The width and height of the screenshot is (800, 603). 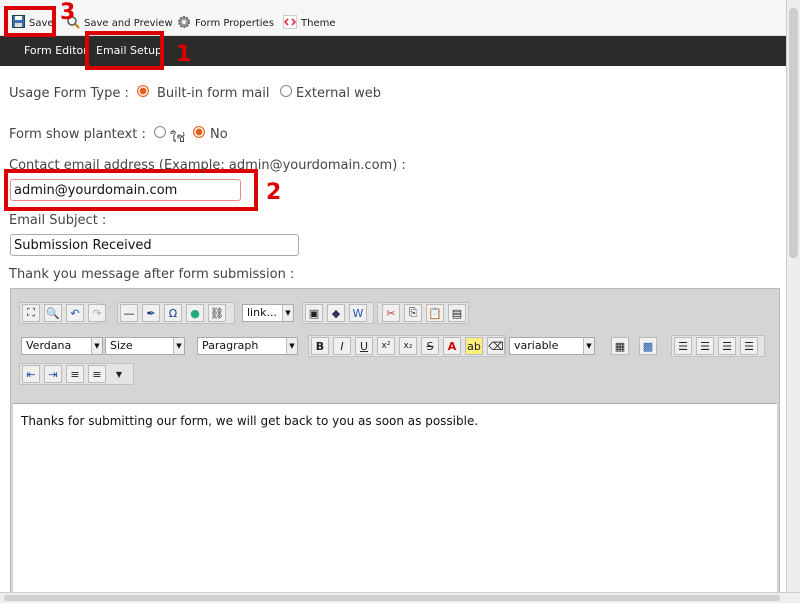 I want to click on paste-icon: 📋, so click(x=435, y=313).